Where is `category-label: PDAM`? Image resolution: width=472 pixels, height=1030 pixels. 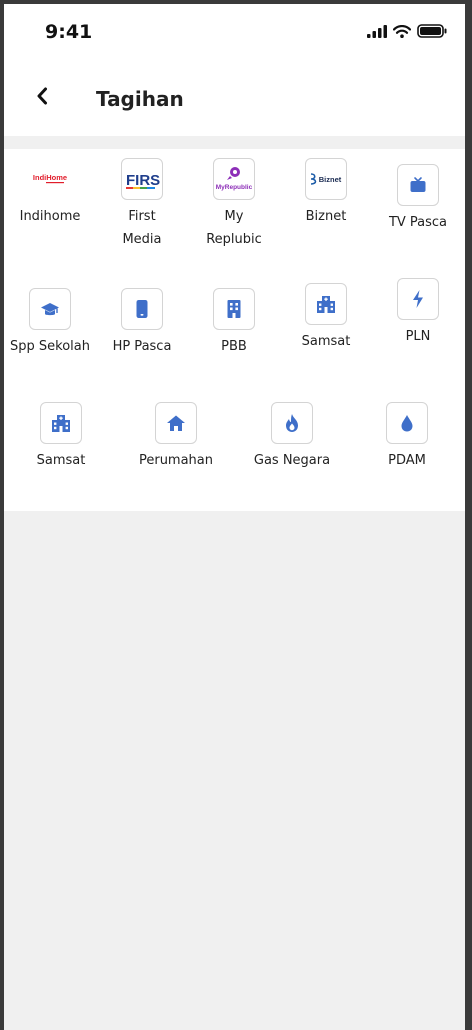 category-label: PDAM is located at coordinates (407, 460).